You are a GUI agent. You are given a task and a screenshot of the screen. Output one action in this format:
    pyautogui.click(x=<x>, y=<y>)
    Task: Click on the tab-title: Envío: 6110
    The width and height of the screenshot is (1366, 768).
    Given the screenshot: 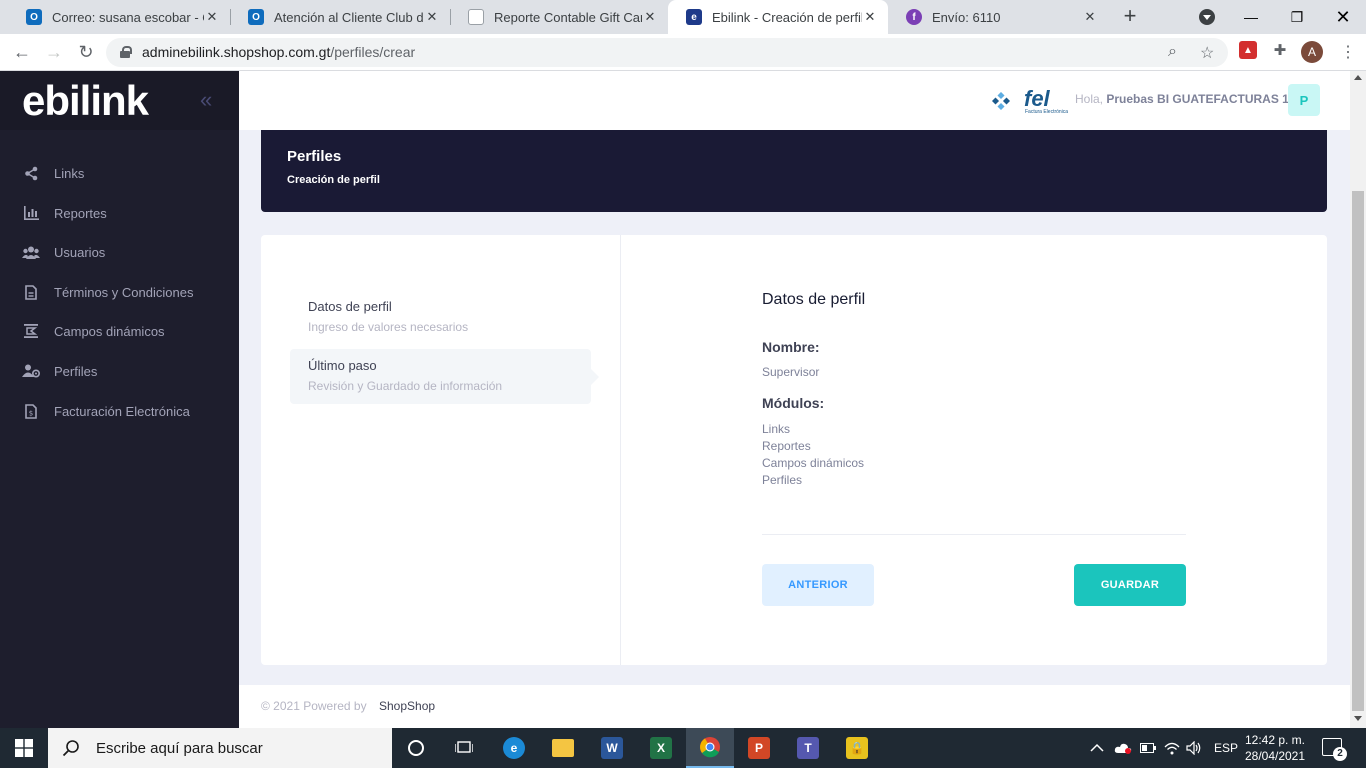 What is the action you would take?
    pyautogui.click(x=966, y=17)
    